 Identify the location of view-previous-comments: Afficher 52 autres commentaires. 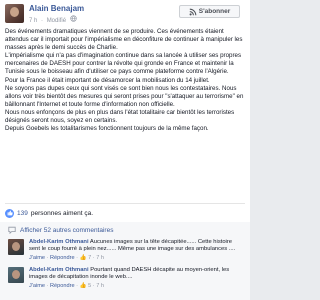
(60, 230).